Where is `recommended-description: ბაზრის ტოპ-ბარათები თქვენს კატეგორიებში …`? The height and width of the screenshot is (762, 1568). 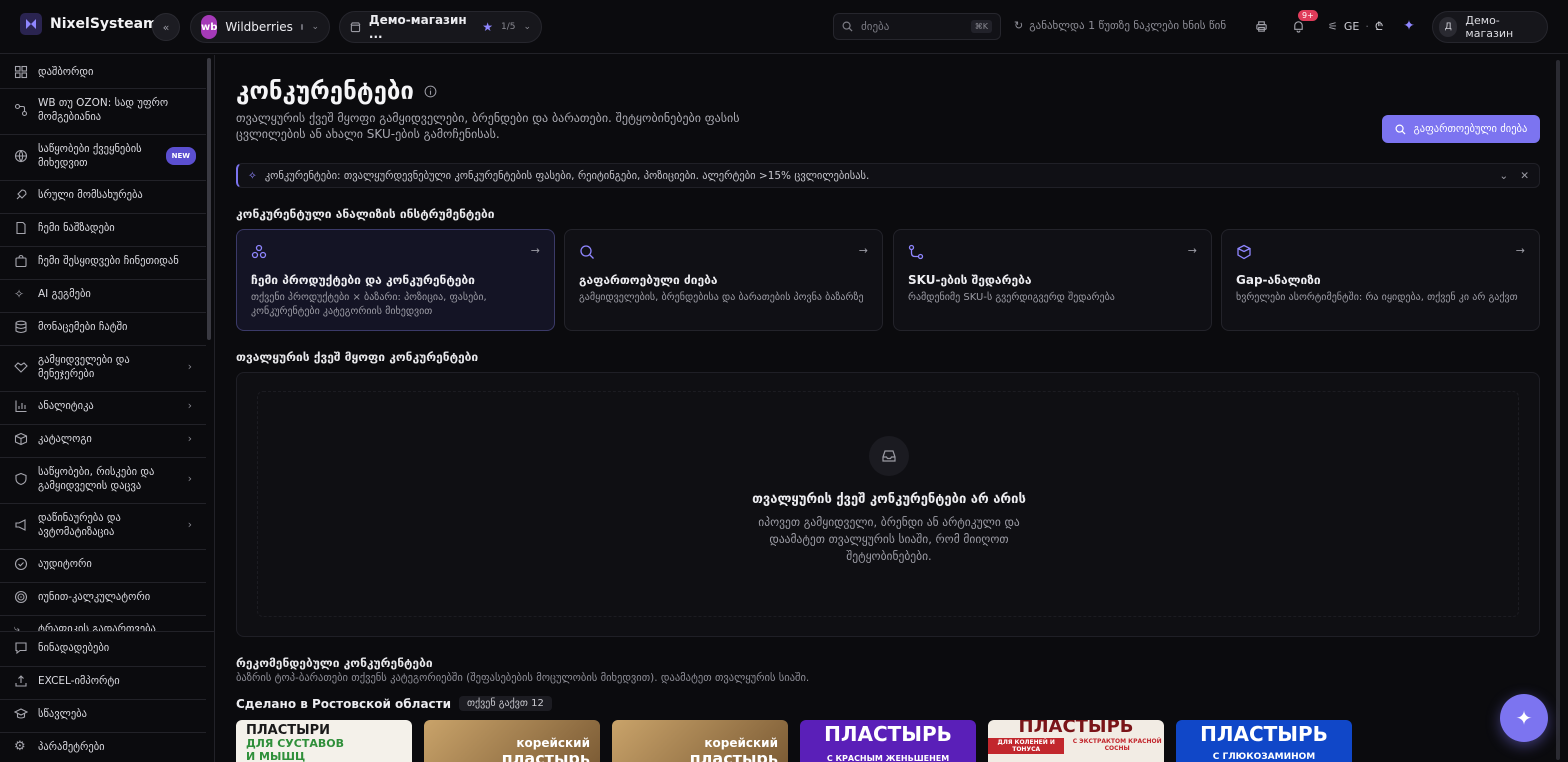 recommended-description: ბაზრის ტოპ-ბარათები თქვენს კატეგორიებში … is located at coordinates (523, 678).